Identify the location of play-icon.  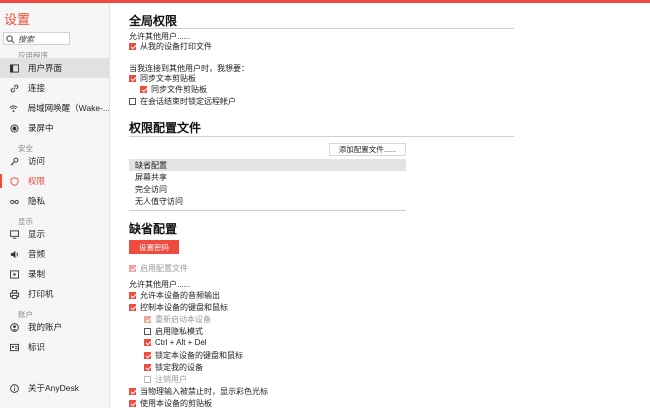
(14, 274).